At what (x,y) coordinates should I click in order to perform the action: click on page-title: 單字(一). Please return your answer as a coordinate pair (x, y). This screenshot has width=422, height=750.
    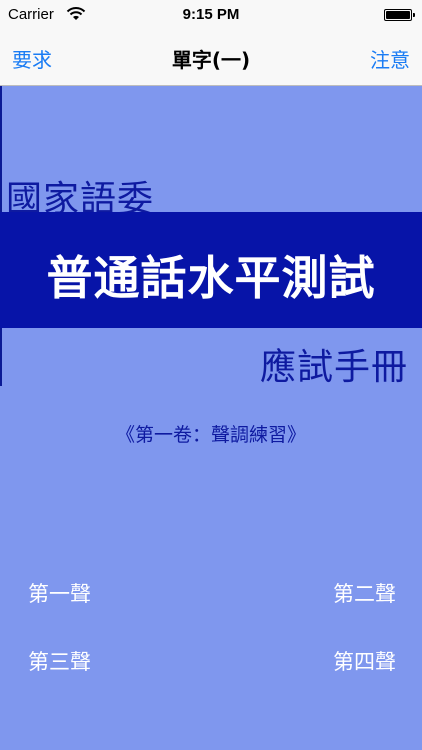
    Looking at the image, I should click on (211, 60).